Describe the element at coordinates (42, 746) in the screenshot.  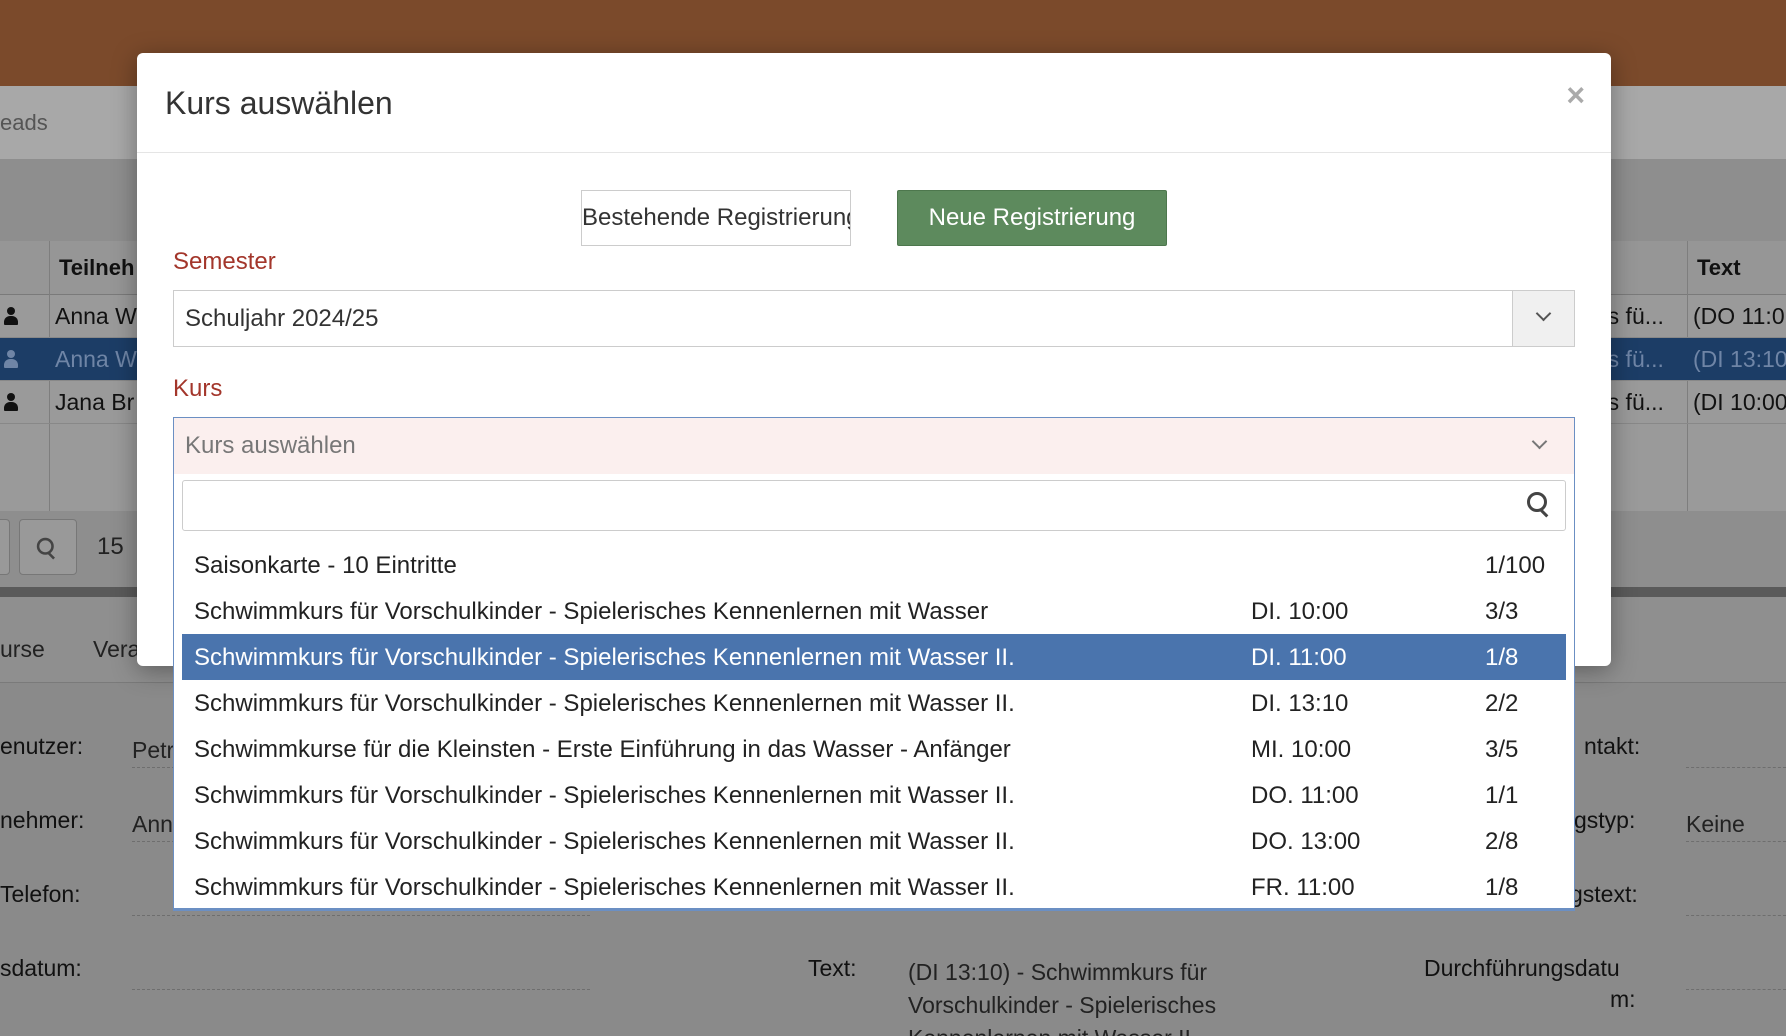
I see `user-label: enutzer:` at that location.